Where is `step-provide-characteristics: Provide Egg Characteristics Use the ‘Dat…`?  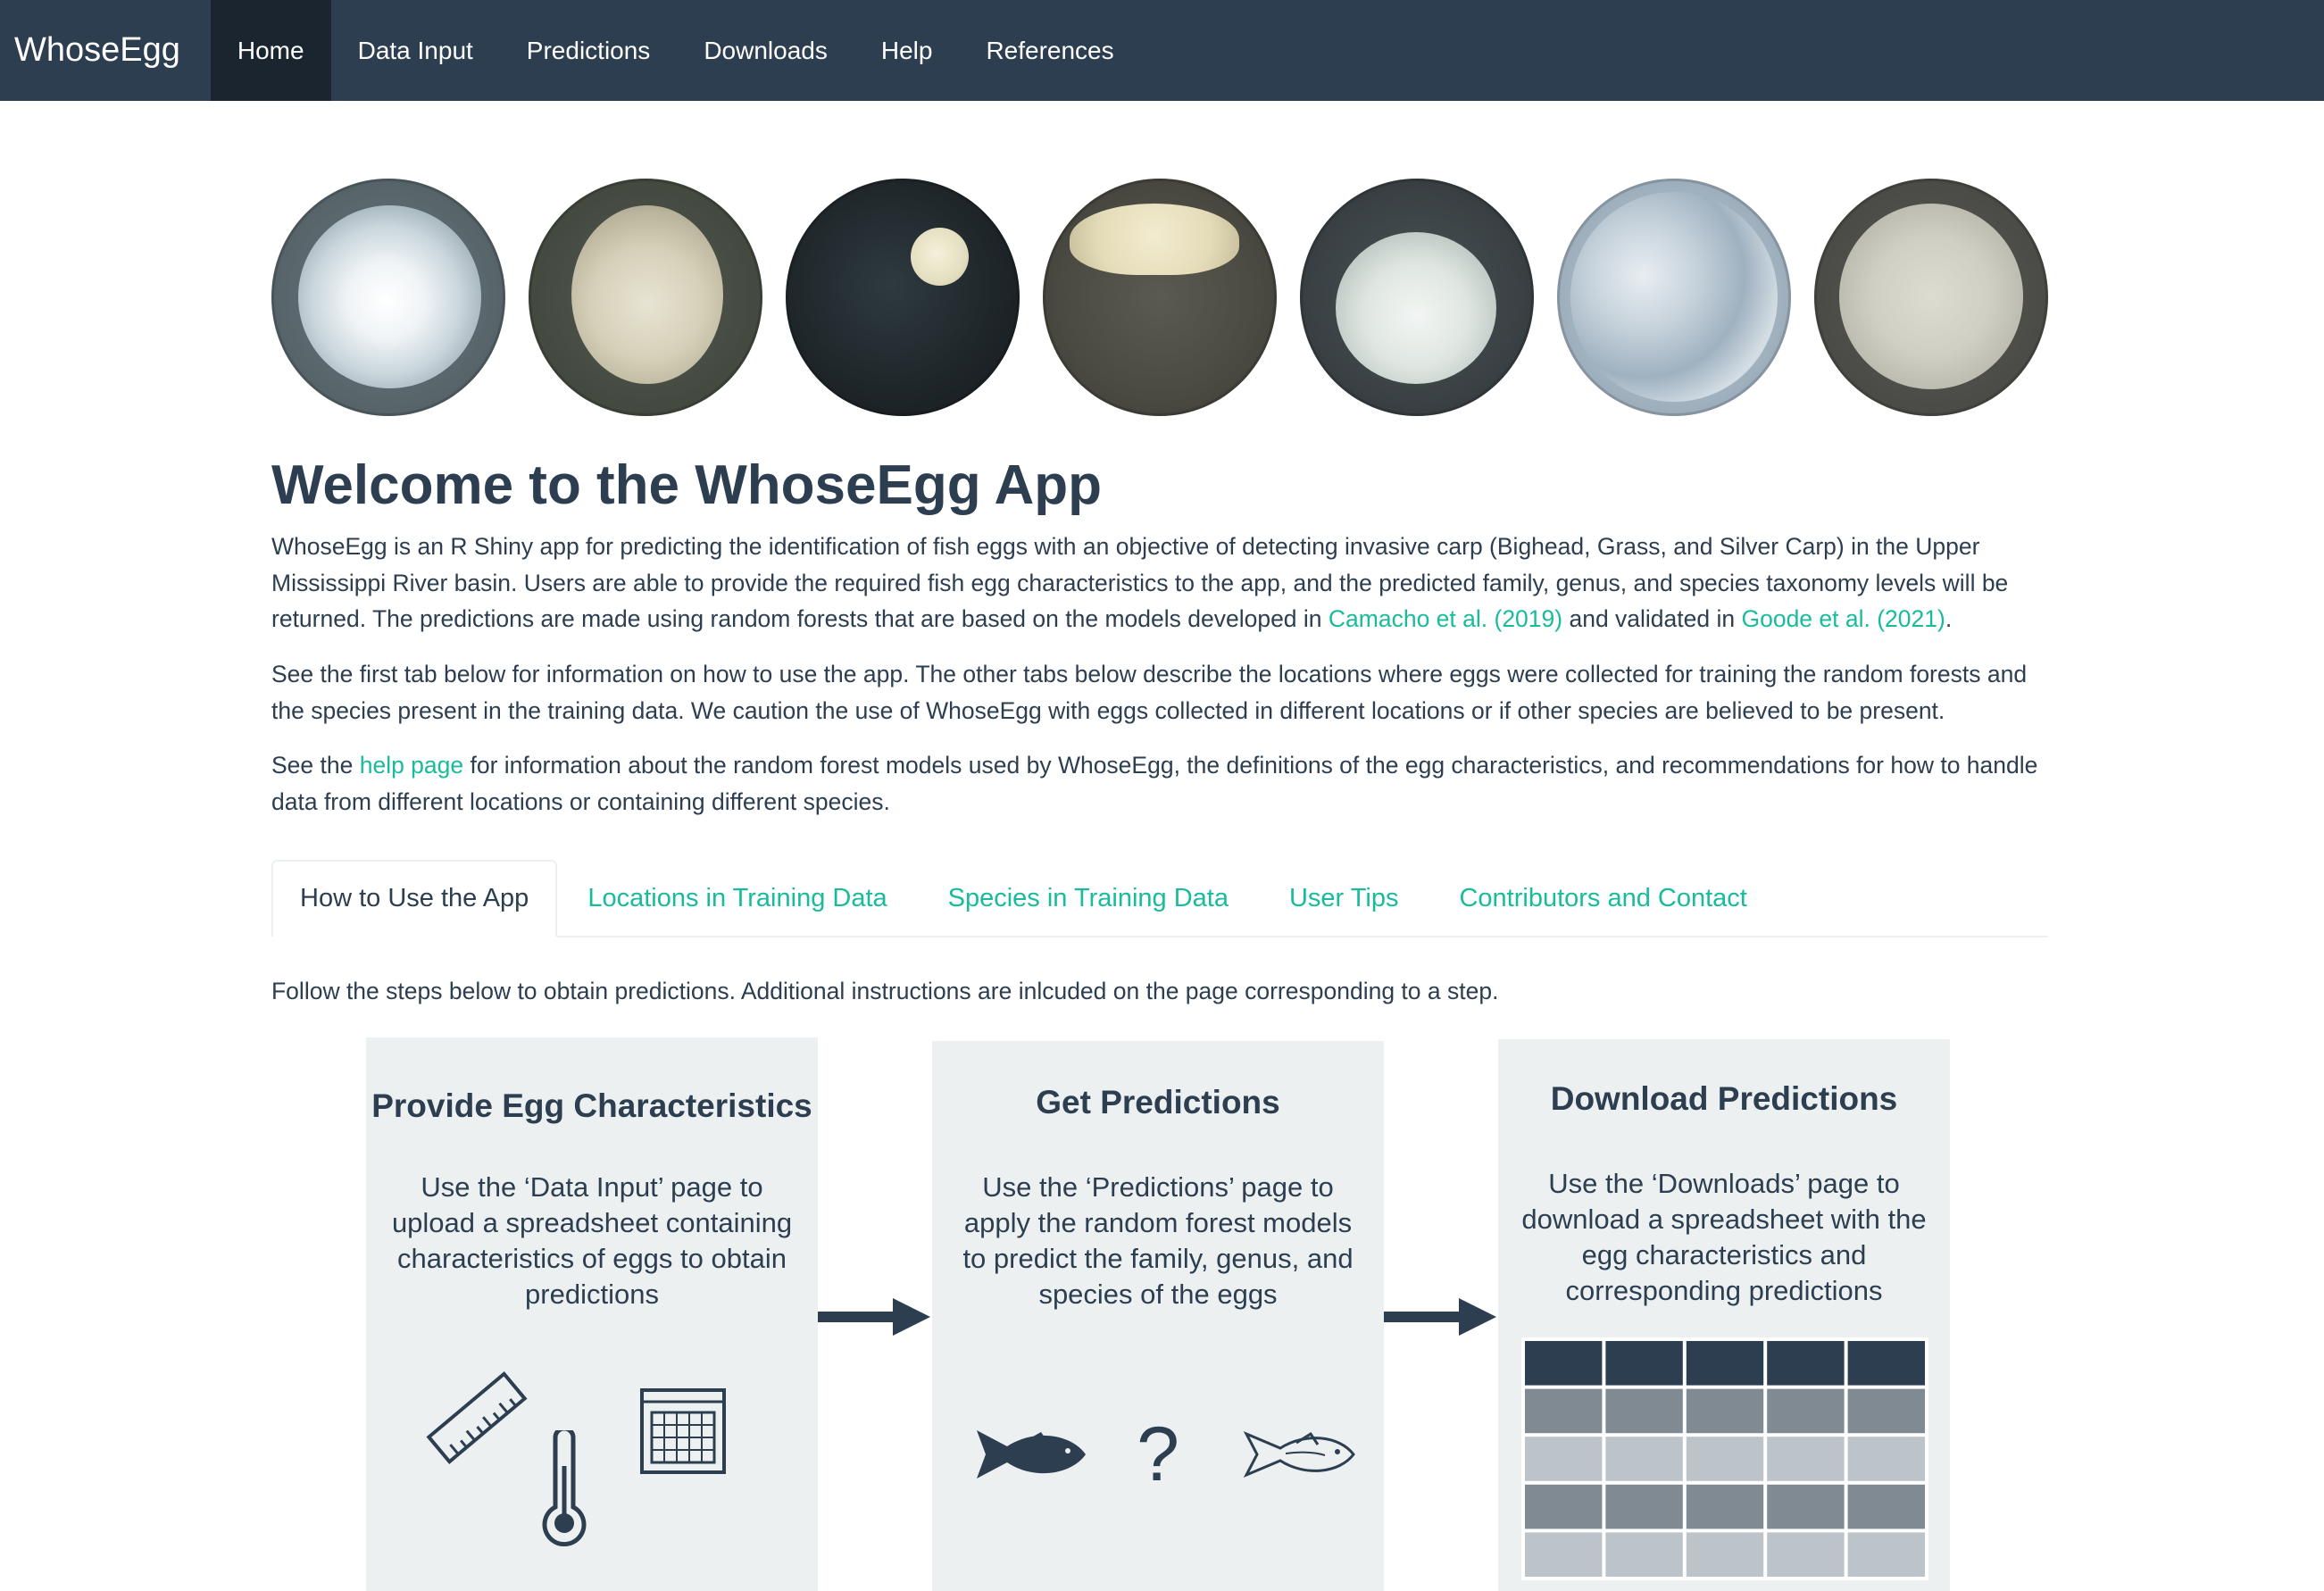 step-provide-characteristics: Provide Egg Characteristics Use the ‘Dat… is located at coordinates (592, 1314).